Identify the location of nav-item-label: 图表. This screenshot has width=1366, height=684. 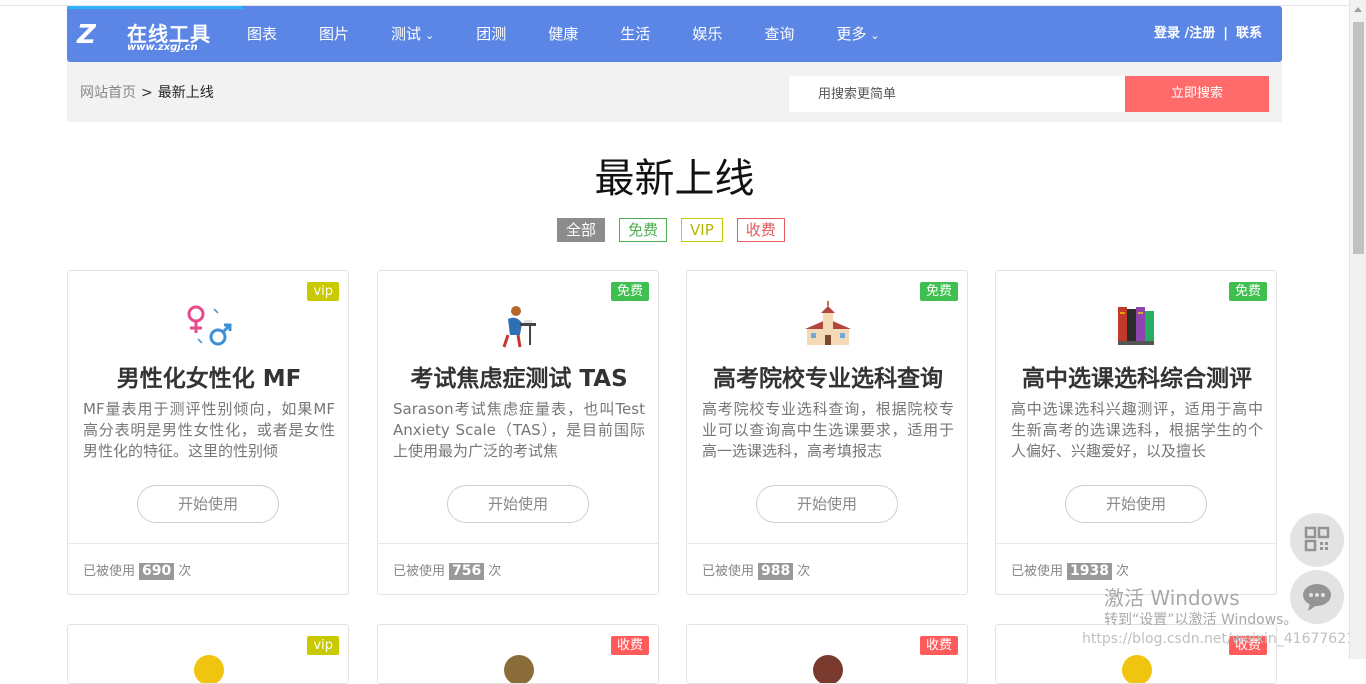
(262, 34).